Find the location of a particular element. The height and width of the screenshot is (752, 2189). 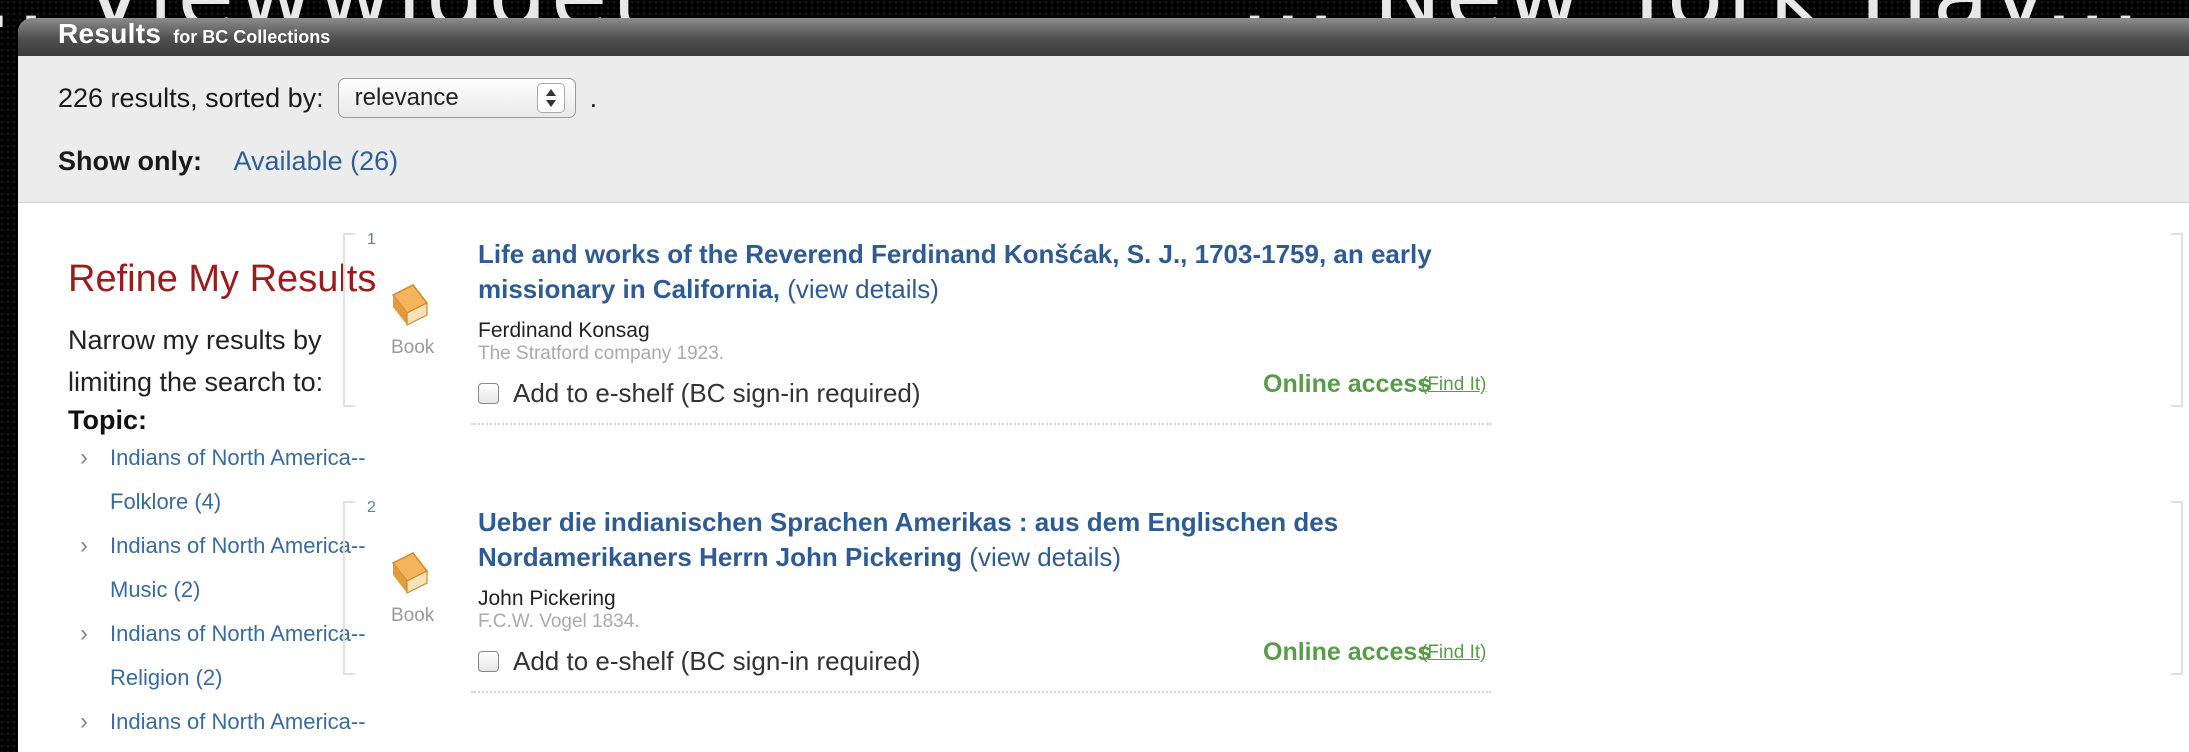

sort-selected-value: relevance is located at coordinates (406, 97).